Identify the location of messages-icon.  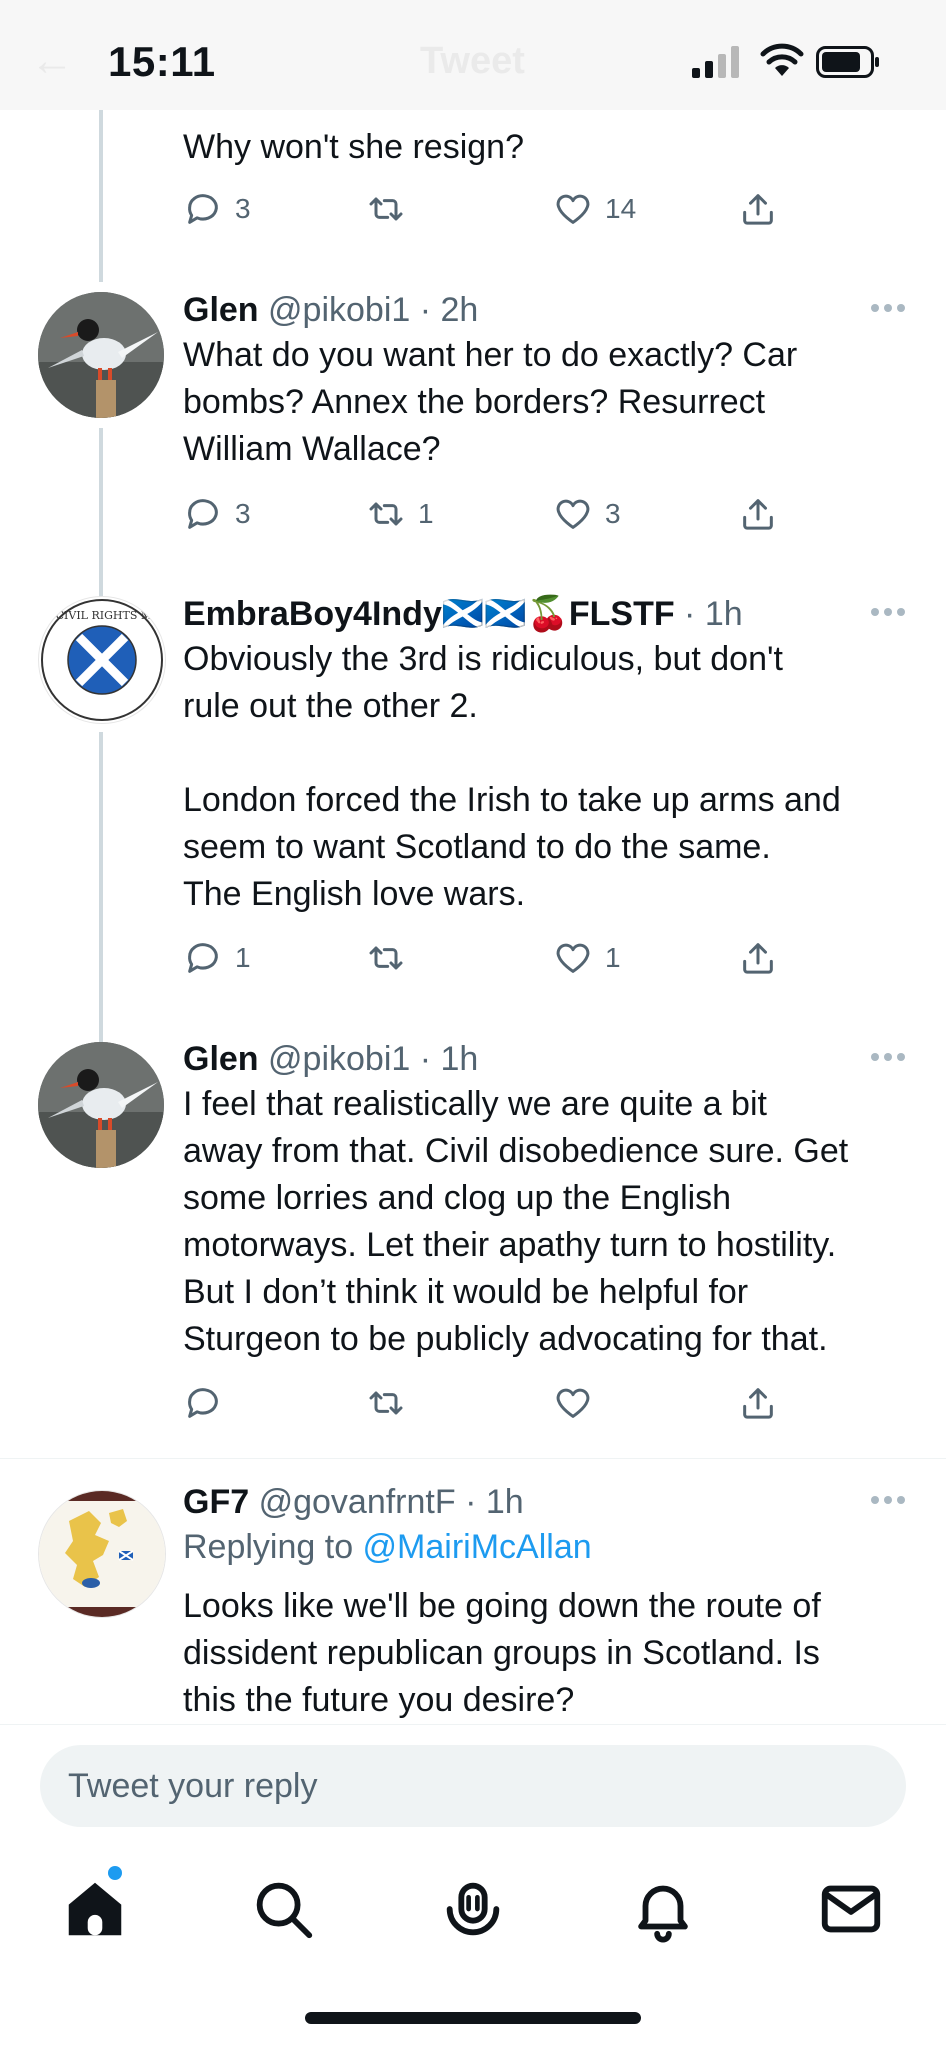
(851, 1909).